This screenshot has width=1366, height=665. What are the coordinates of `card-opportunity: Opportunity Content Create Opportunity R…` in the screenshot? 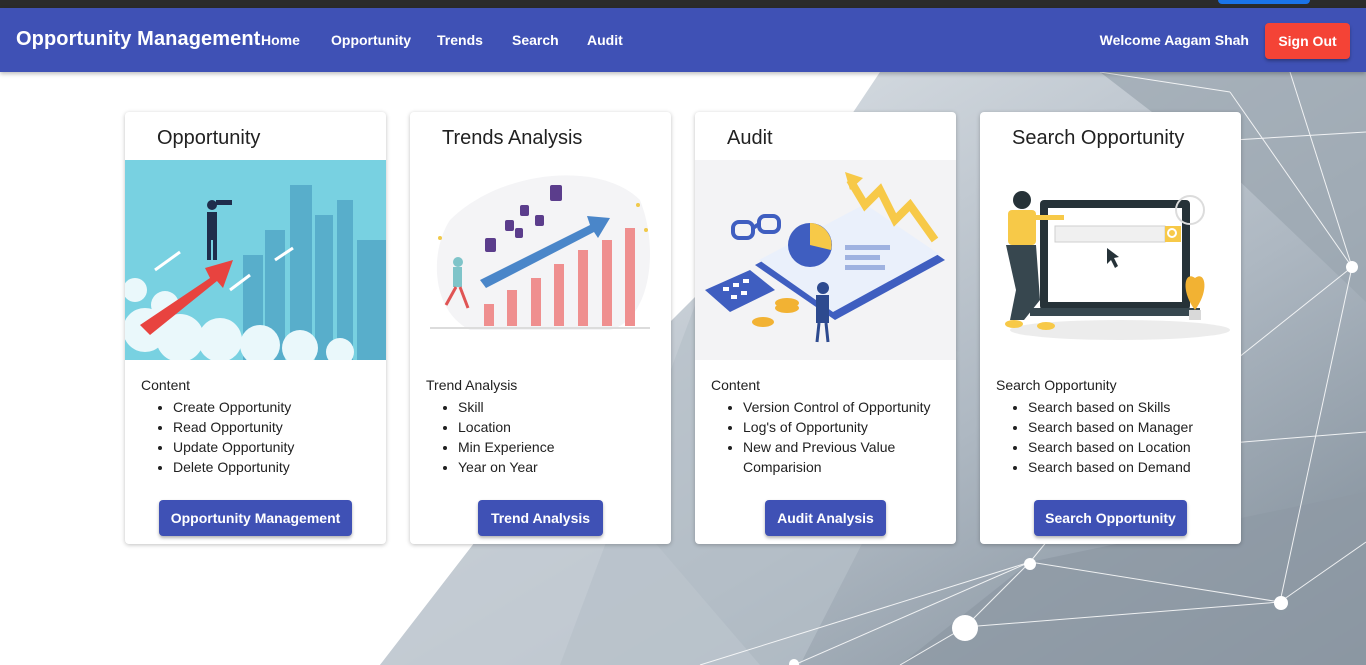 It's located at (255, 328).